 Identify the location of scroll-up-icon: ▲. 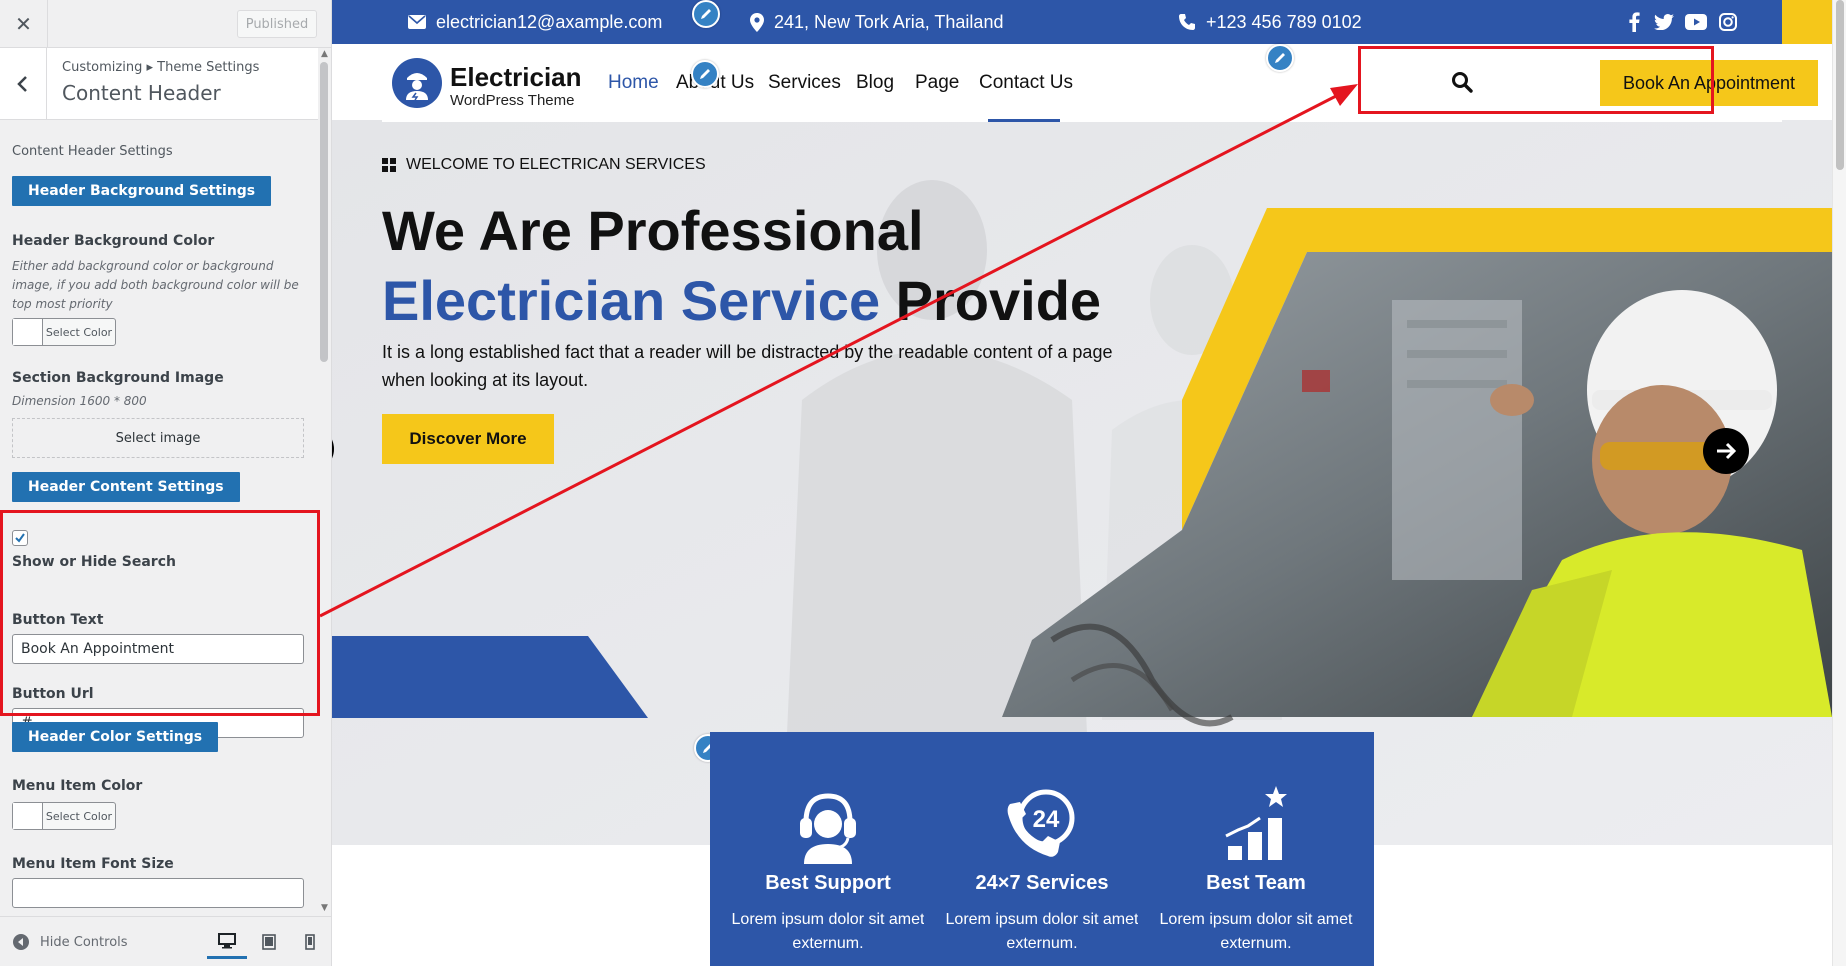
(324, 54).